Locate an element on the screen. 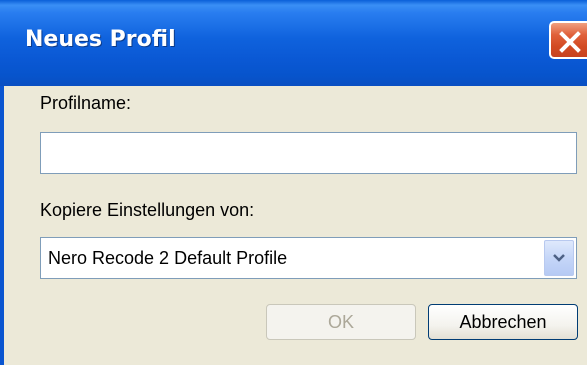 The image size is (587, 365). chevron-down-icon is located at coordinates (559, 258).